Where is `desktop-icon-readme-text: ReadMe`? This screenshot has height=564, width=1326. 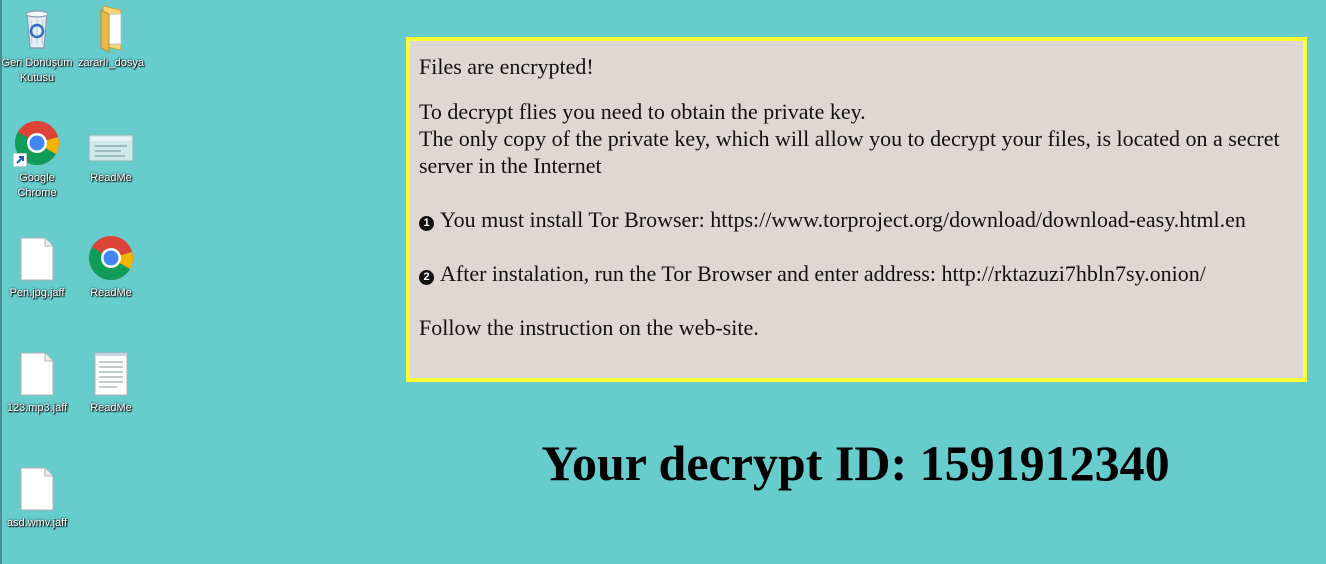 desktop-icon-readme-text: ReadMe is located at coordinates (111, 382).